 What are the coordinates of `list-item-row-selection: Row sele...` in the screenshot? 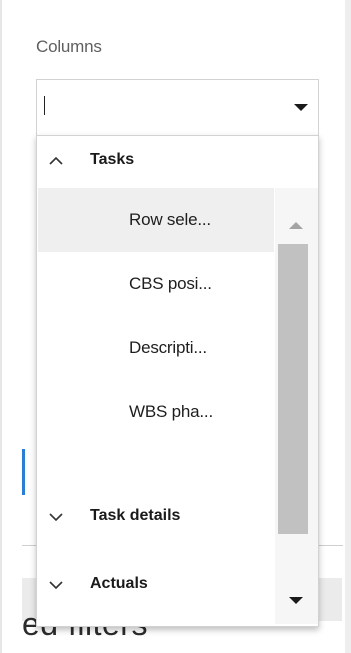 It's located at (156, 220).